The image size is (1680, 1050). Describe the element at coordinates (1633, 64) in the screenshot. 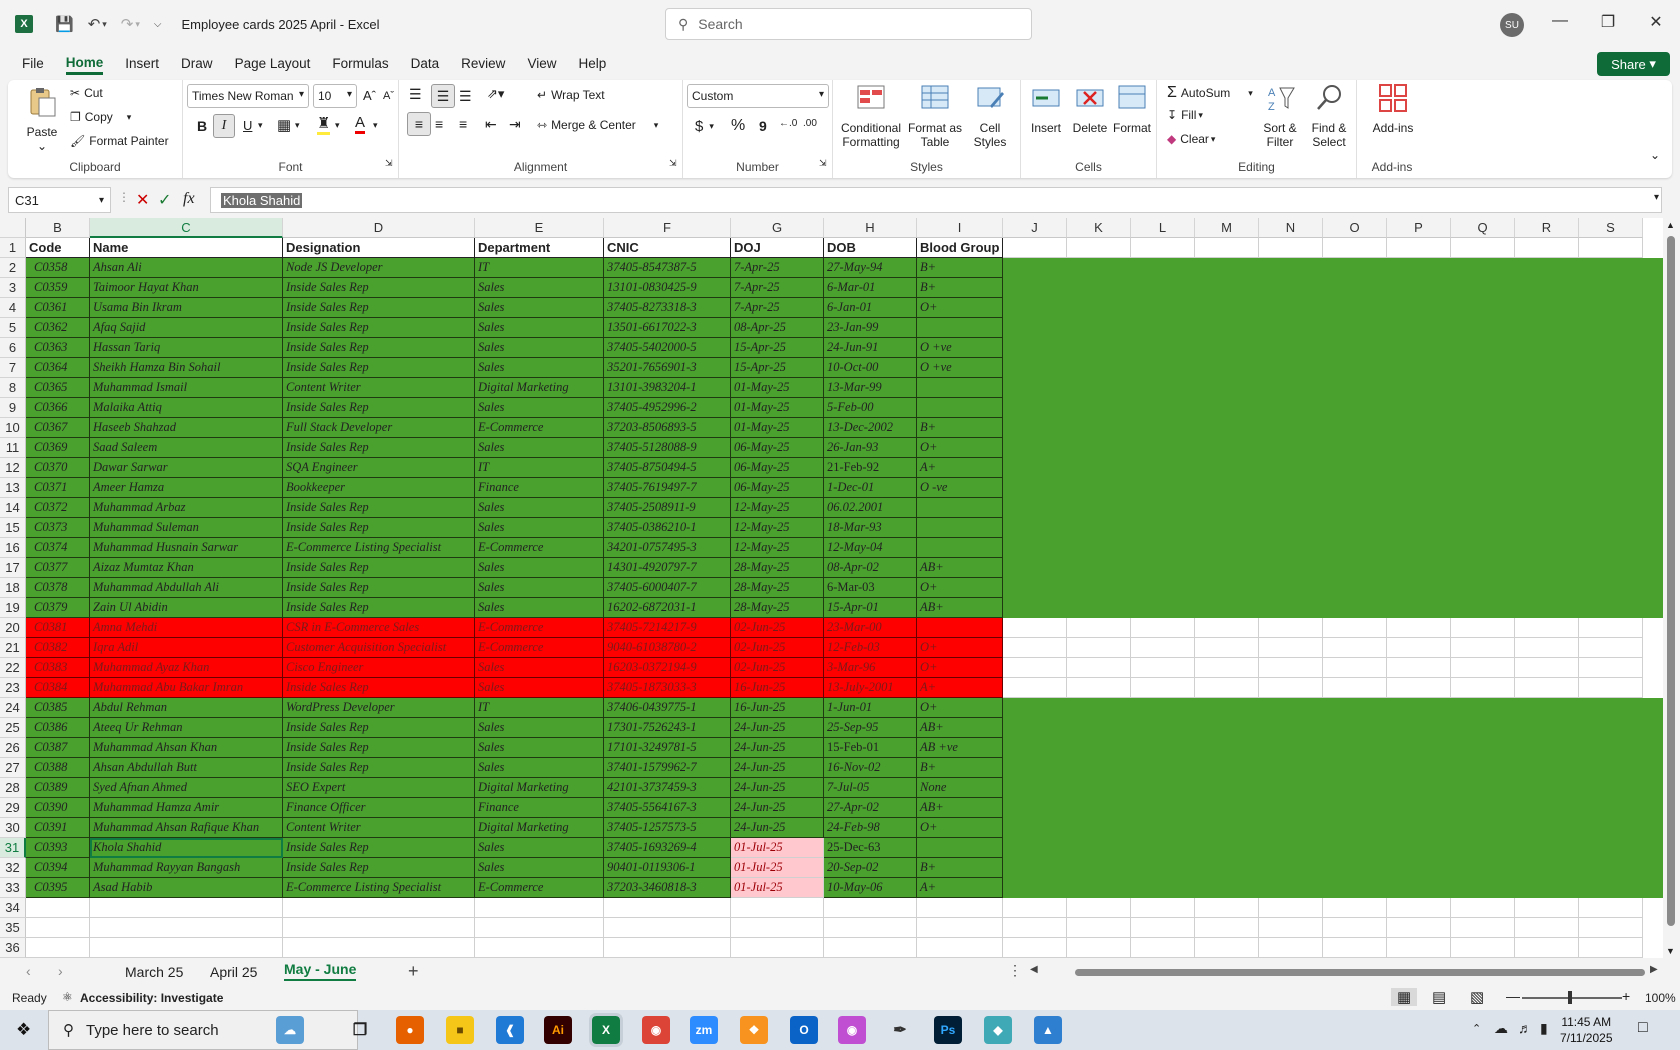

I see `share-button: Share ▾` at that location.